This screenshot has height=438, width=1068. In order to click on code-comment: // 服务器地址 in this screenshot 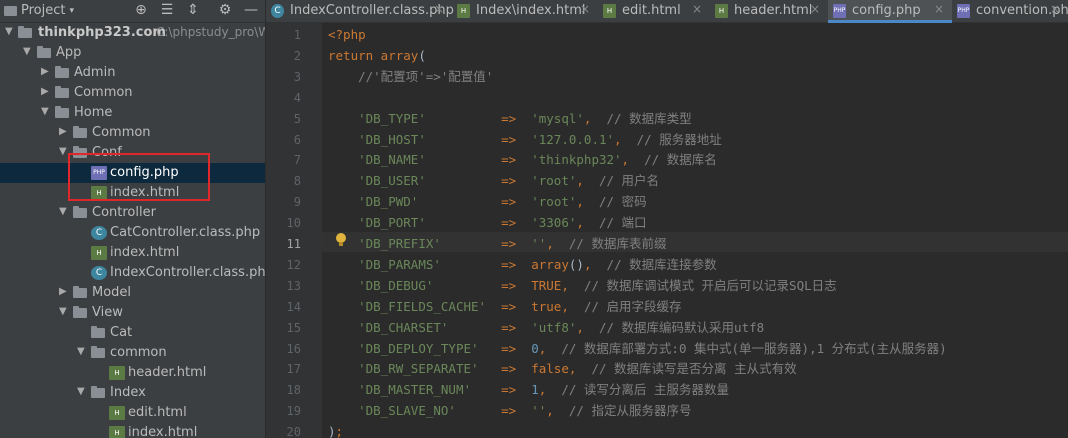, I will do `click(679, 139)`.